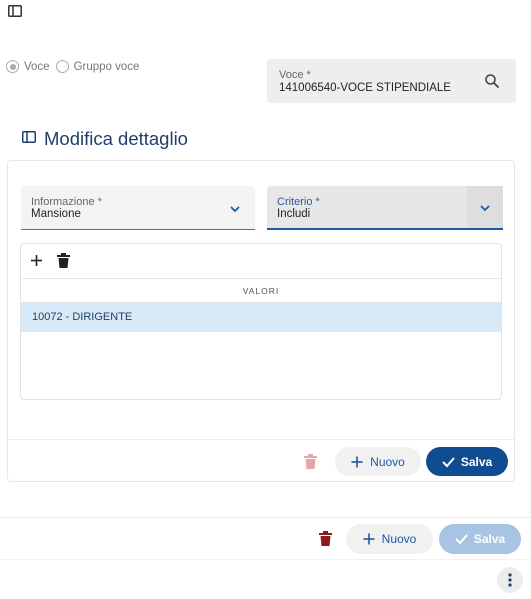 This screenshot has height=599, width=531. Describe the element at coordinates (265, 517) in the screenshot. I see `footer-divider` at that location.